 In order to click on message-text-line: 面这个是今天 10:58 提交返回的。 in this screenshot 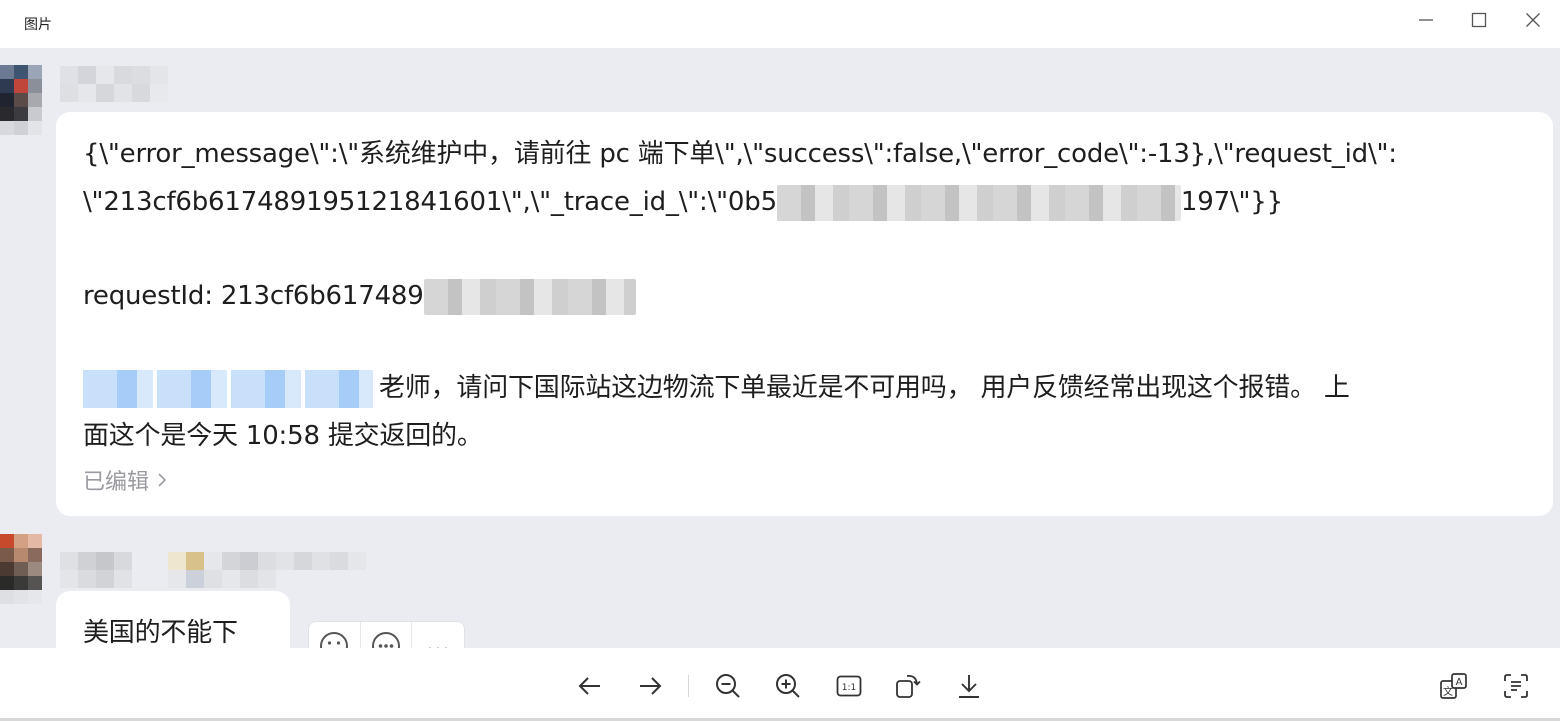, I will do `click(283, 436)`.